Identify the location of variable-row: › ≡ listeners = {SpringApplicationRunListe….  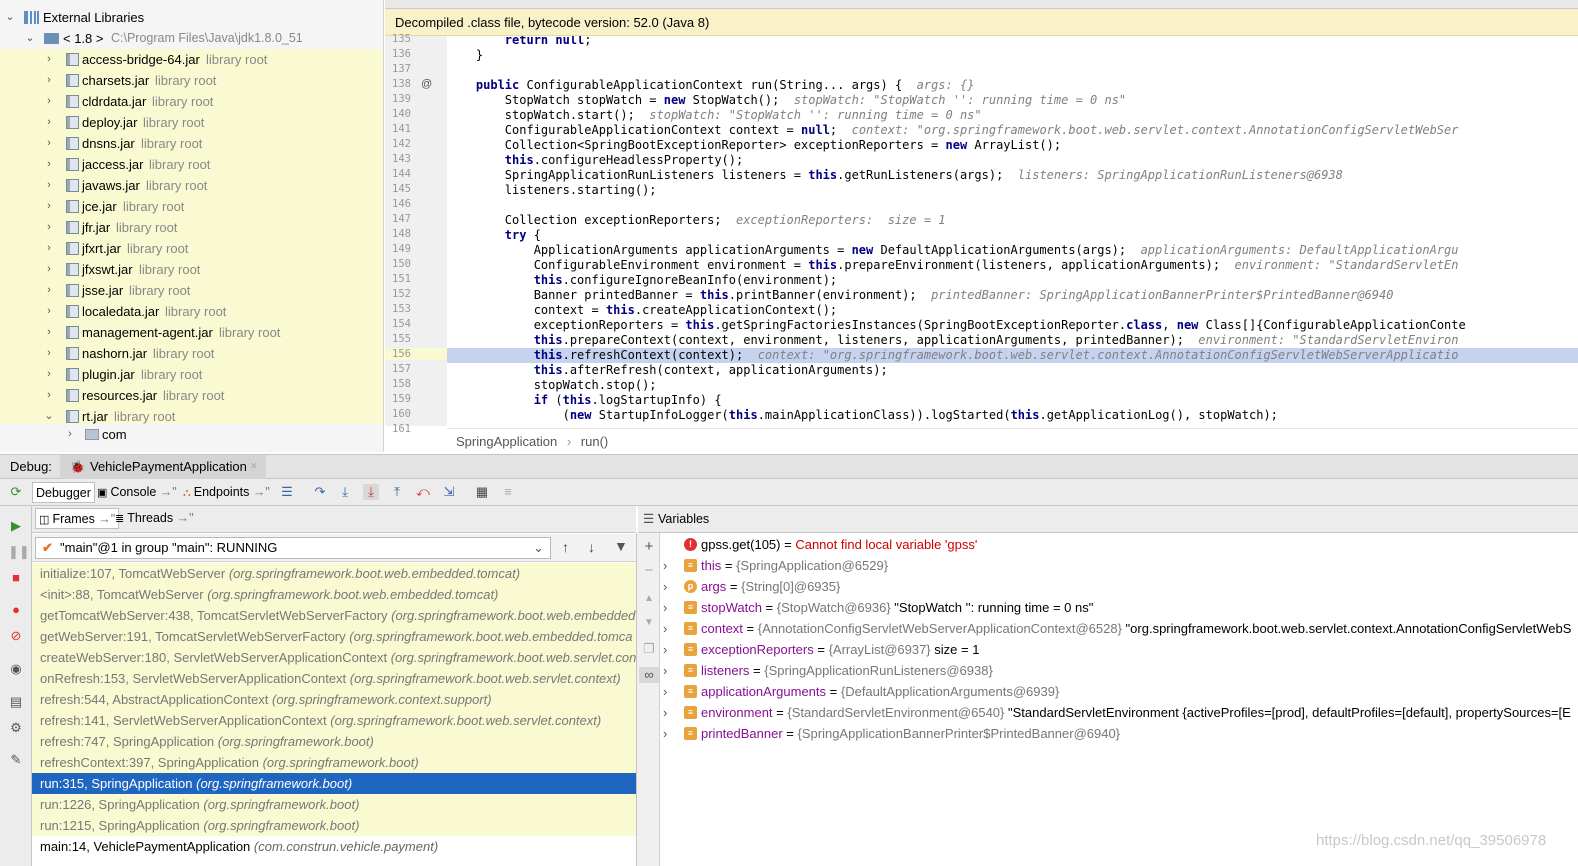
(1119, 670).